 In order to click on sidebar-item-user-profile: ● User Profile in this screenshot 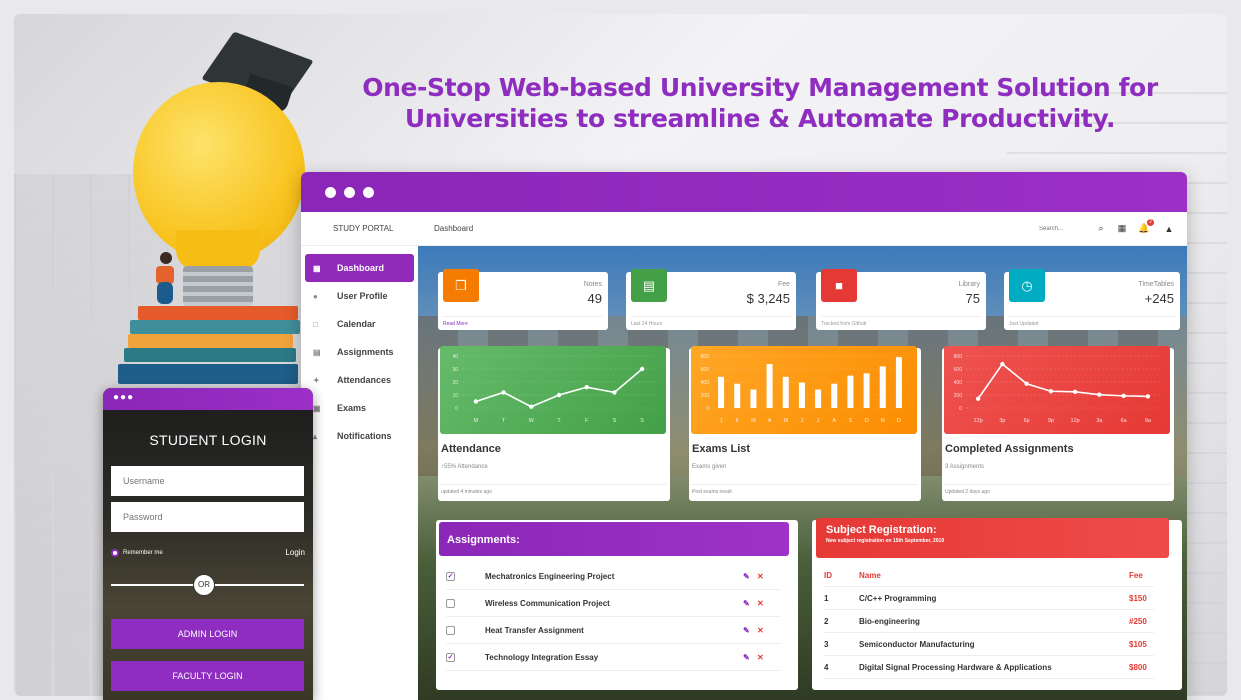, I will do `click(359, 296)`.